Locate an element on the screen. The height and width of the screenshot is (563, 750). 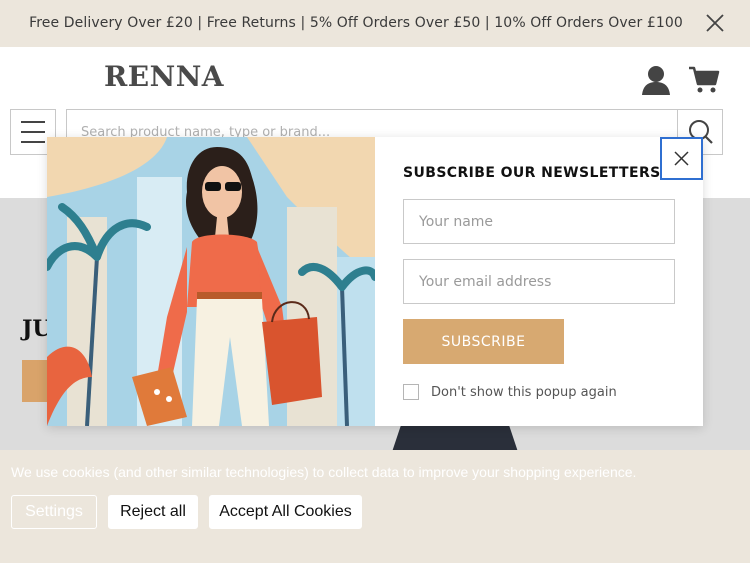
modal-close-button is located at coordinates (681, 158).